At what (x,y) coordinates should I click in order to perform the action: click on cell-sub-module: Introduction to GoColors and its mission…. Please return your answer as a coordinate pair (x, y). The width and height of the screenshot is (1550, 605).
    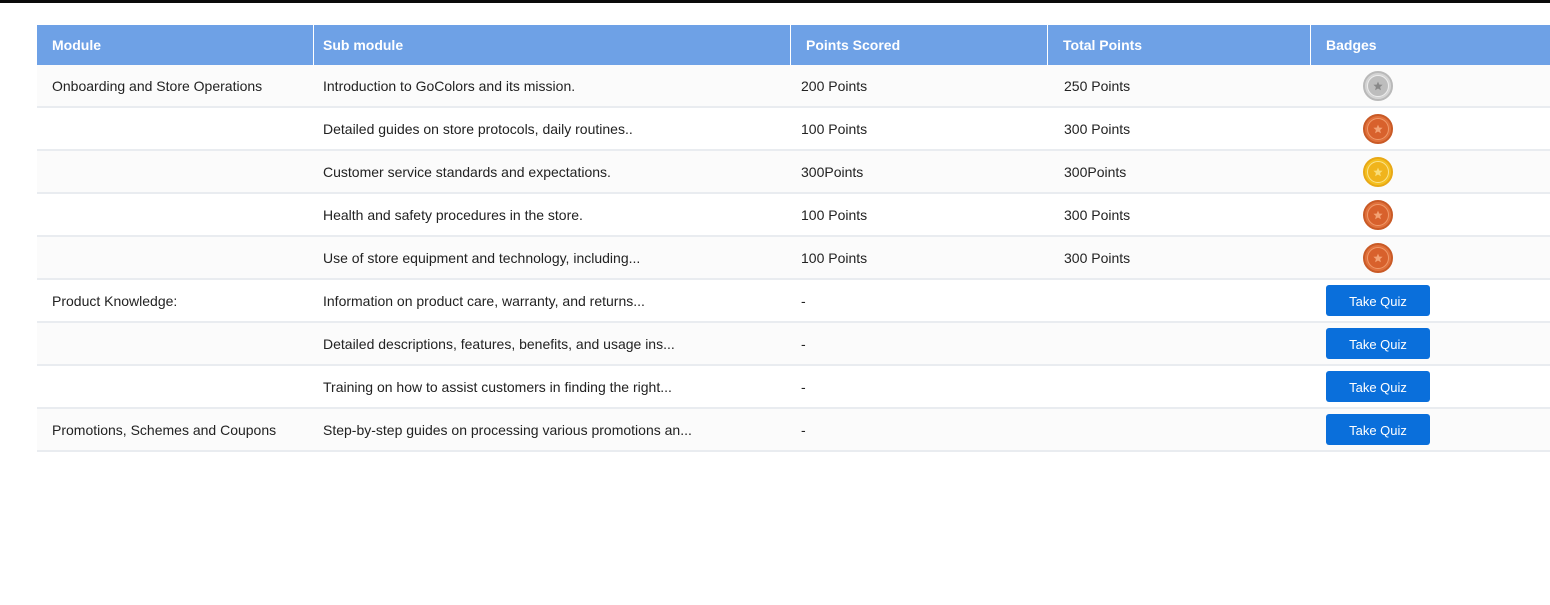
    Looking at the image, I should click on (552, 86).